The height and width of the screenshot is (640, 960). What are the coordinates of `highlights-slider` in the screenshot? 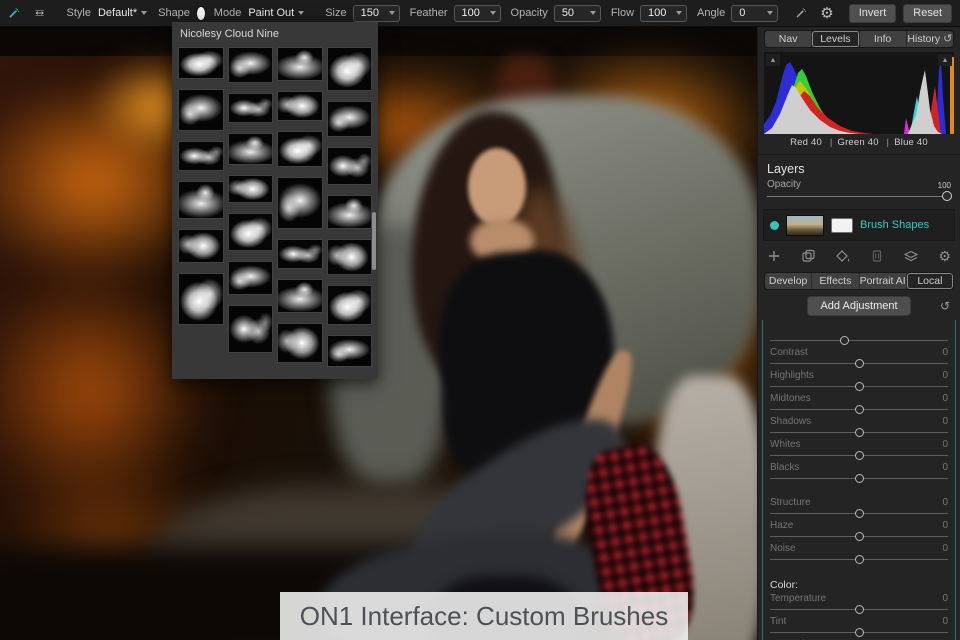 It's located at (859, 387).